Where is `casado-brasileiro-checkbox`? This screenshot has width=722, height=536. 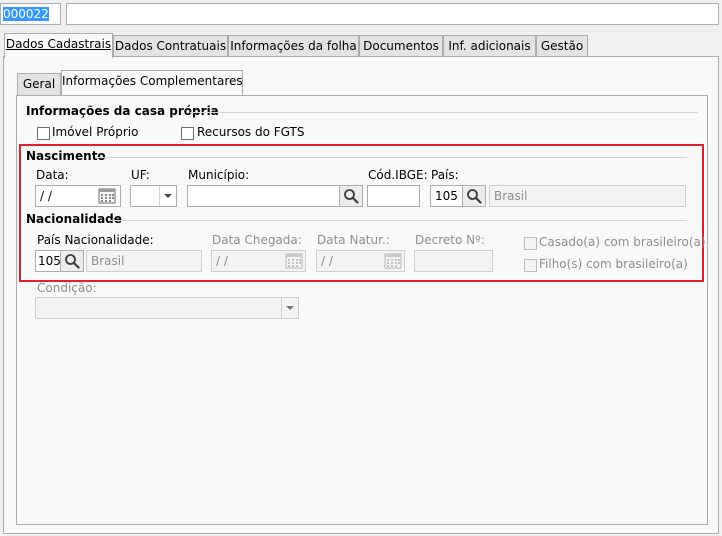 casado-brasileiro-checkbox is located at coordinates (530, 243).